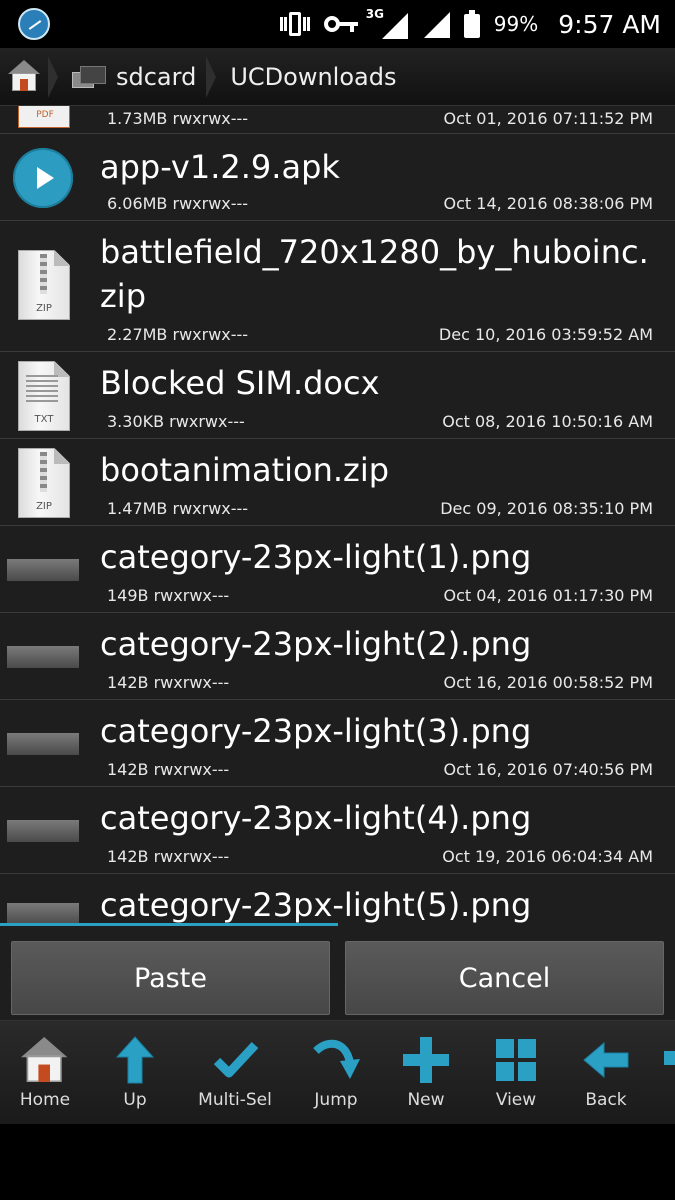  Describe the element at coordinates (316, 905) in the screenshot. I see `file-name: category-23px-light(5).png` at that location.